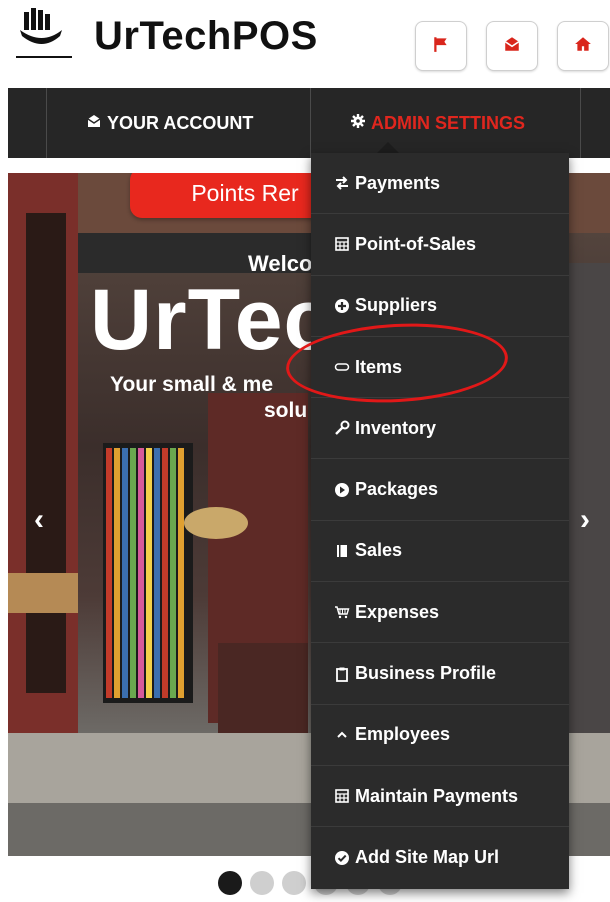  Describe the element at coordinates (342, 674) in the screenshot. I see `clipboard-icon` at that location.